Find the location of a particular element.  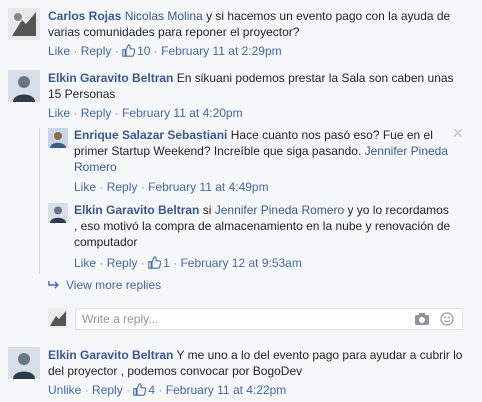

timestamp-link: February 11 at 4:22pm is located at coordinates (226, 390).